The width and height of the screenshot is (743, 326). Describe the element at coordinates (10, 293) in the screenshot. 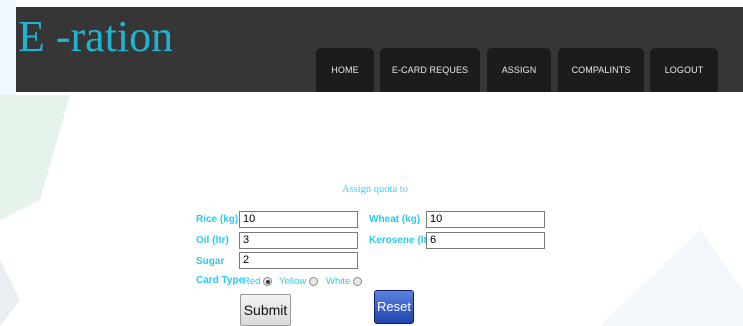

I see `background-shape-left` at that location.